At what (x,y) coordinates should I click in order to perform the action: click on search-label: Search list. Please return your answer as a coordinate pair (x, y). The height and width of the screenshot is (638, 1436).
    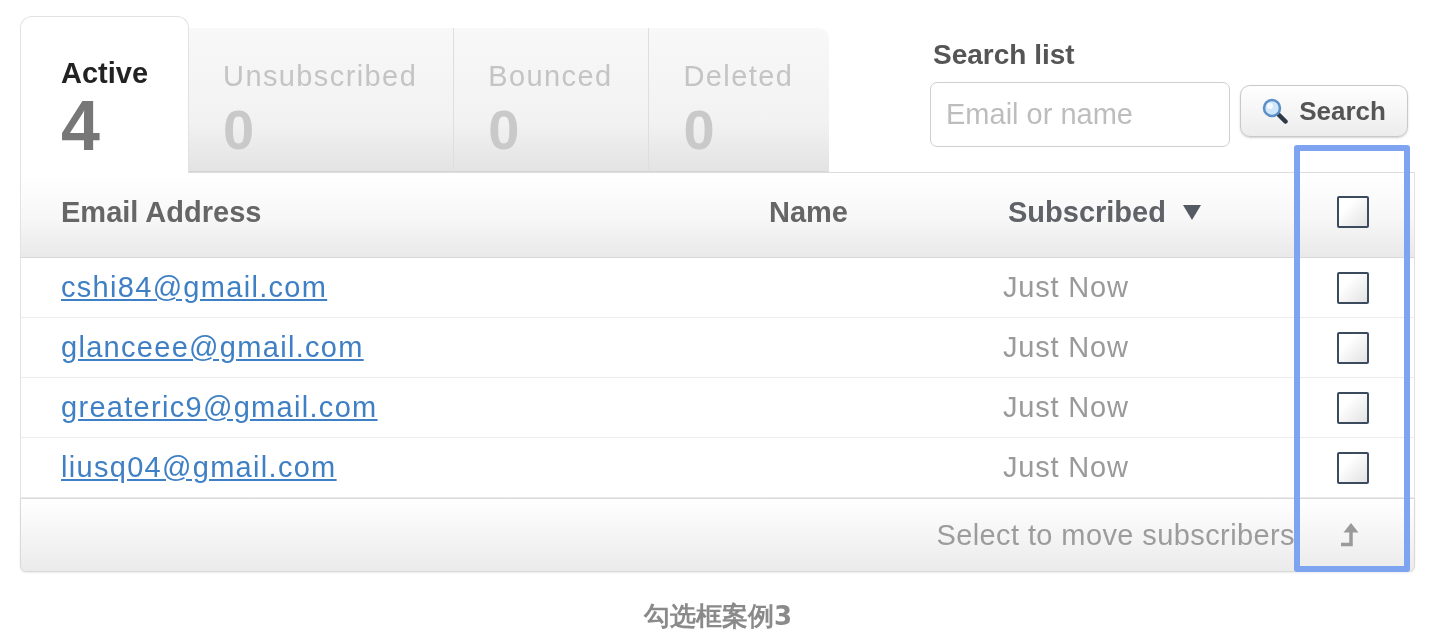
    Looking at the image, I should click on (1004, 55).